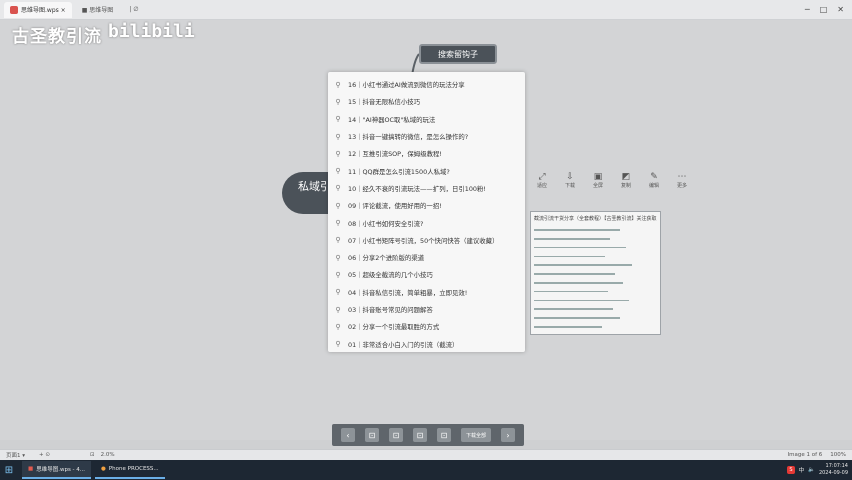  Describe the element at coordinates (426, 309) in the screenshot. I see `list-item: ⚲ 03｜抖音账号常见的问题解答` at that location.